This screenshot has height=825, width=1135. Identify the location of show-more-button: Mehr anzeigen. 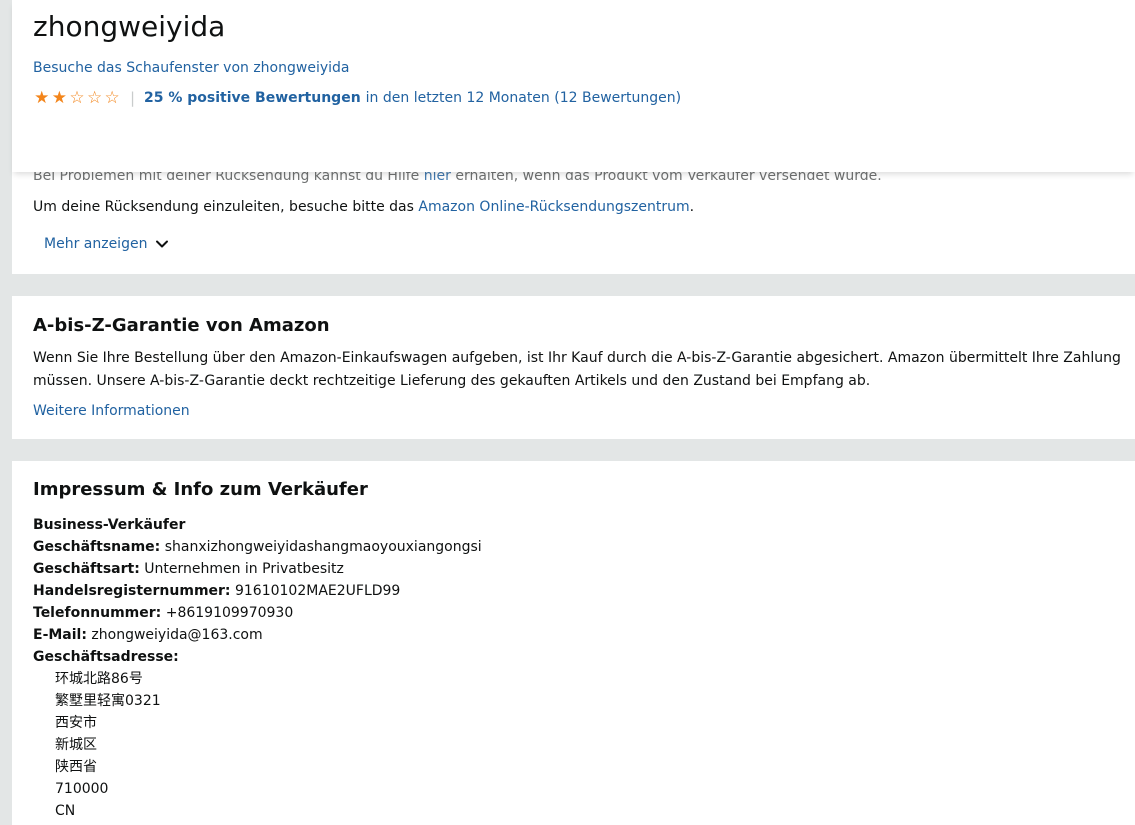
(106, 244).